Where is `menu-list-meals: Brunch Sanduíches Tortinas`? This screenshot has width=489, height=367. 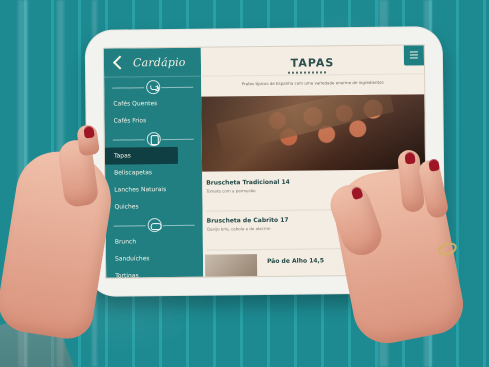
menu-list-meals: Brunch Sanduíches Tortinas is located at coordinates (155, 255).